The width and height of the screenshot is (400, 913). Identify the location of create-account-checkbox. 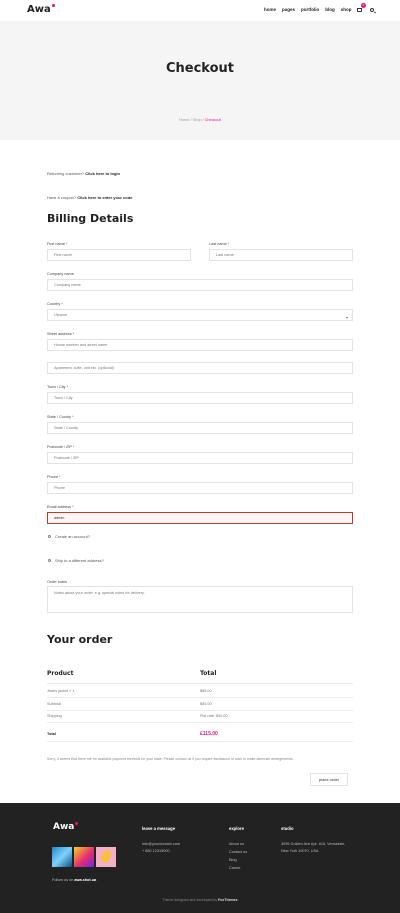
(49, 536).